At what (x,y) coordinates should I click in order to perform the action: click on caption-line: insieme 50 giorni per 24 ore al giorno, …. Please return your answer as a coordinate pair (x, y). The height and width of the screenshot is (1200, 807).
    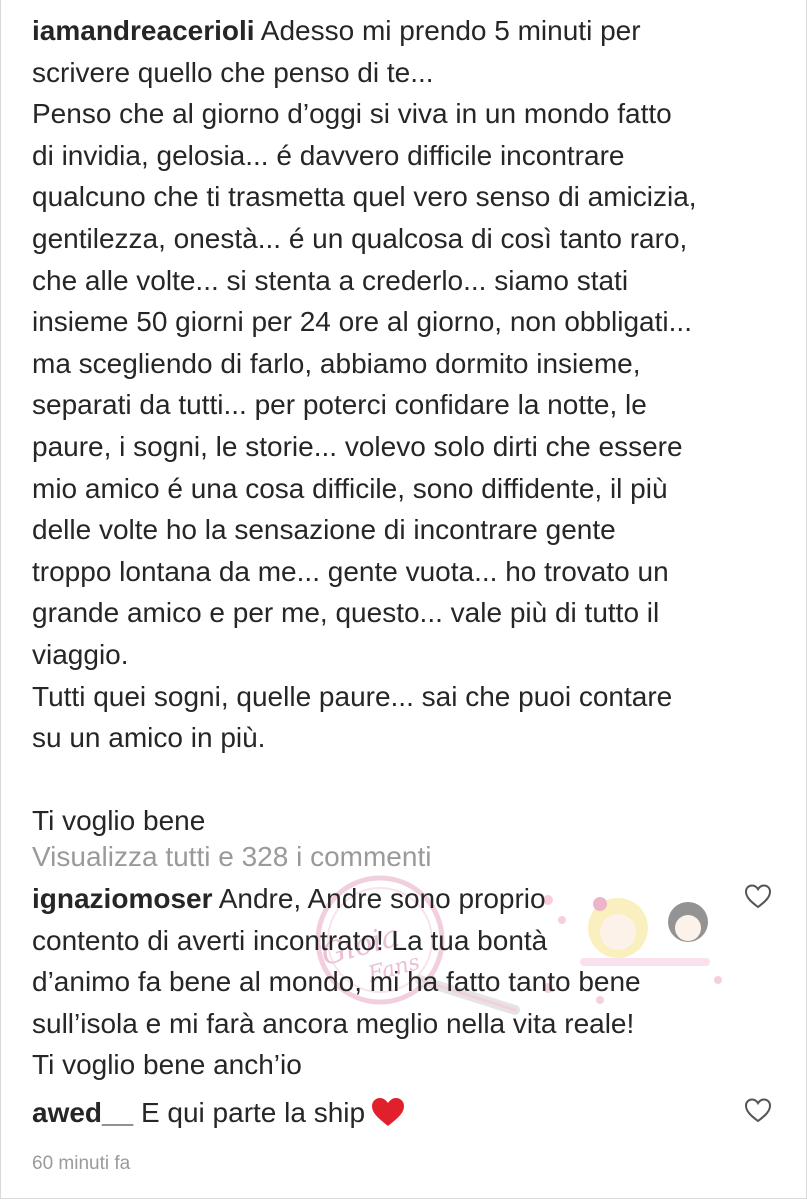
    Looking at the image, I should click on (362, 322).